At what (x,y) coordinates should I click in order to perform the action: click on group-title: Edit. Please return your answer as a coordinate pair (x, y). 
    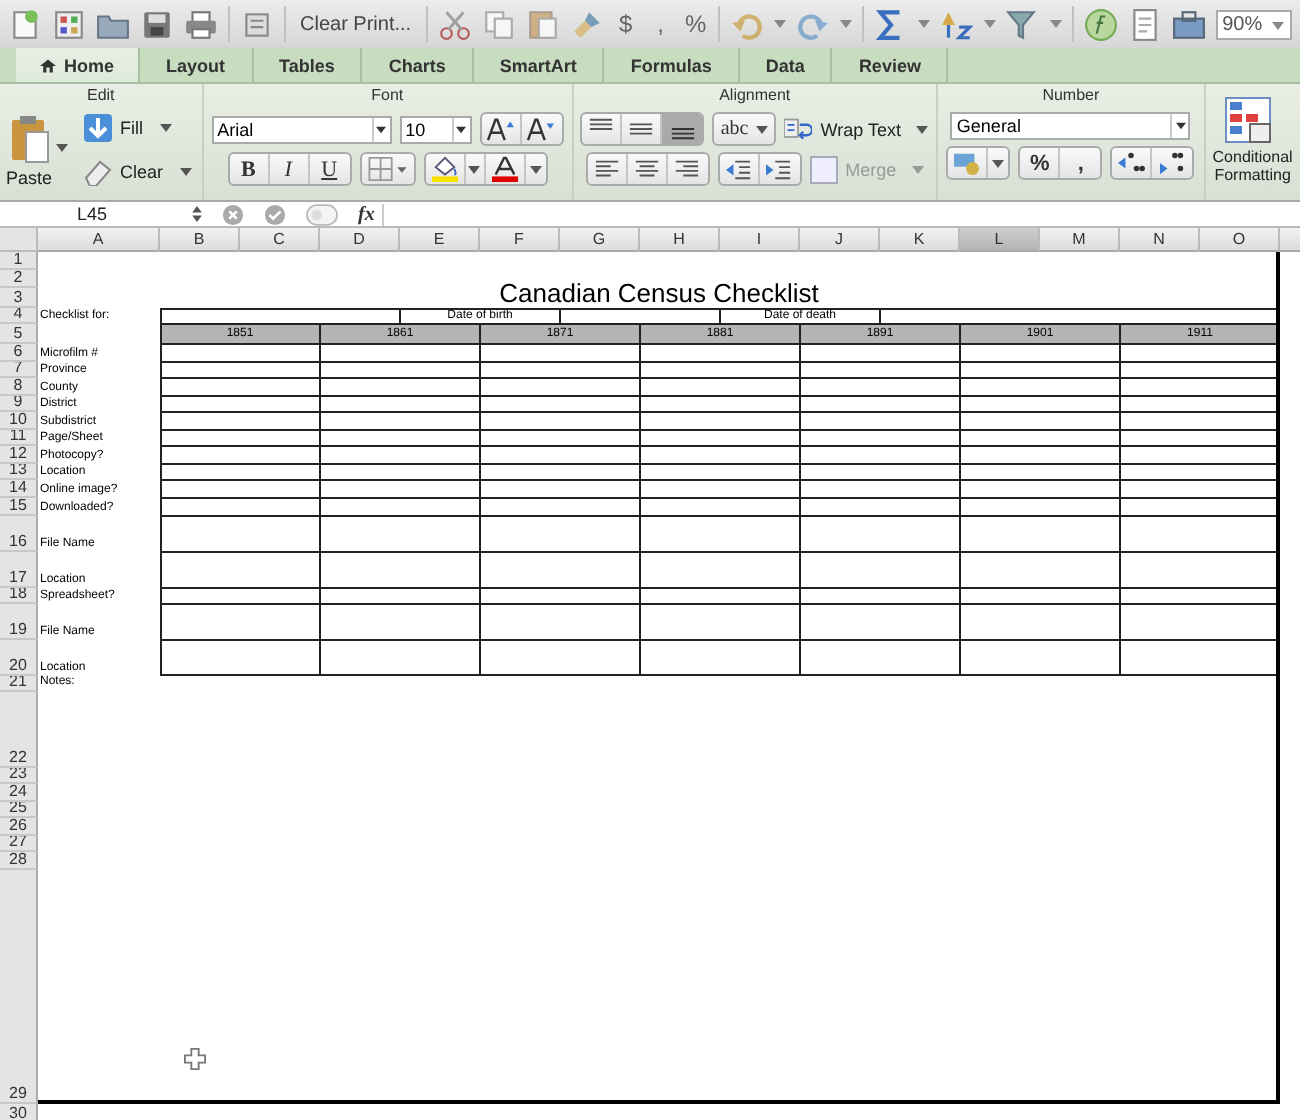
    Looking at the image, I should click on (100, 96).